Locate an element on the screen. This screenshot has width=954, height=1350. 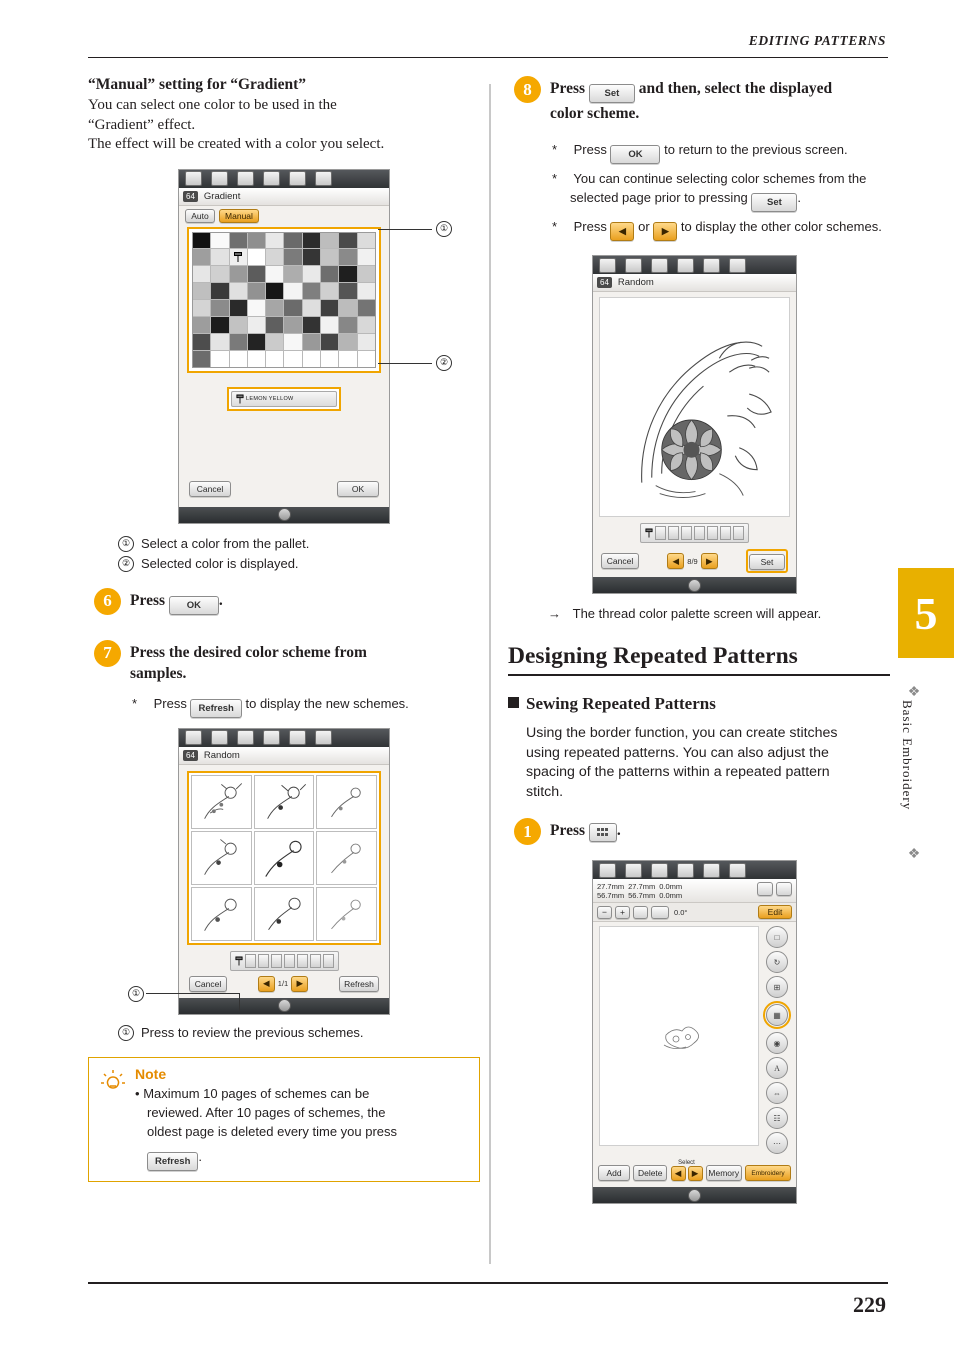
home-icon is located at coordinates (323, 178).